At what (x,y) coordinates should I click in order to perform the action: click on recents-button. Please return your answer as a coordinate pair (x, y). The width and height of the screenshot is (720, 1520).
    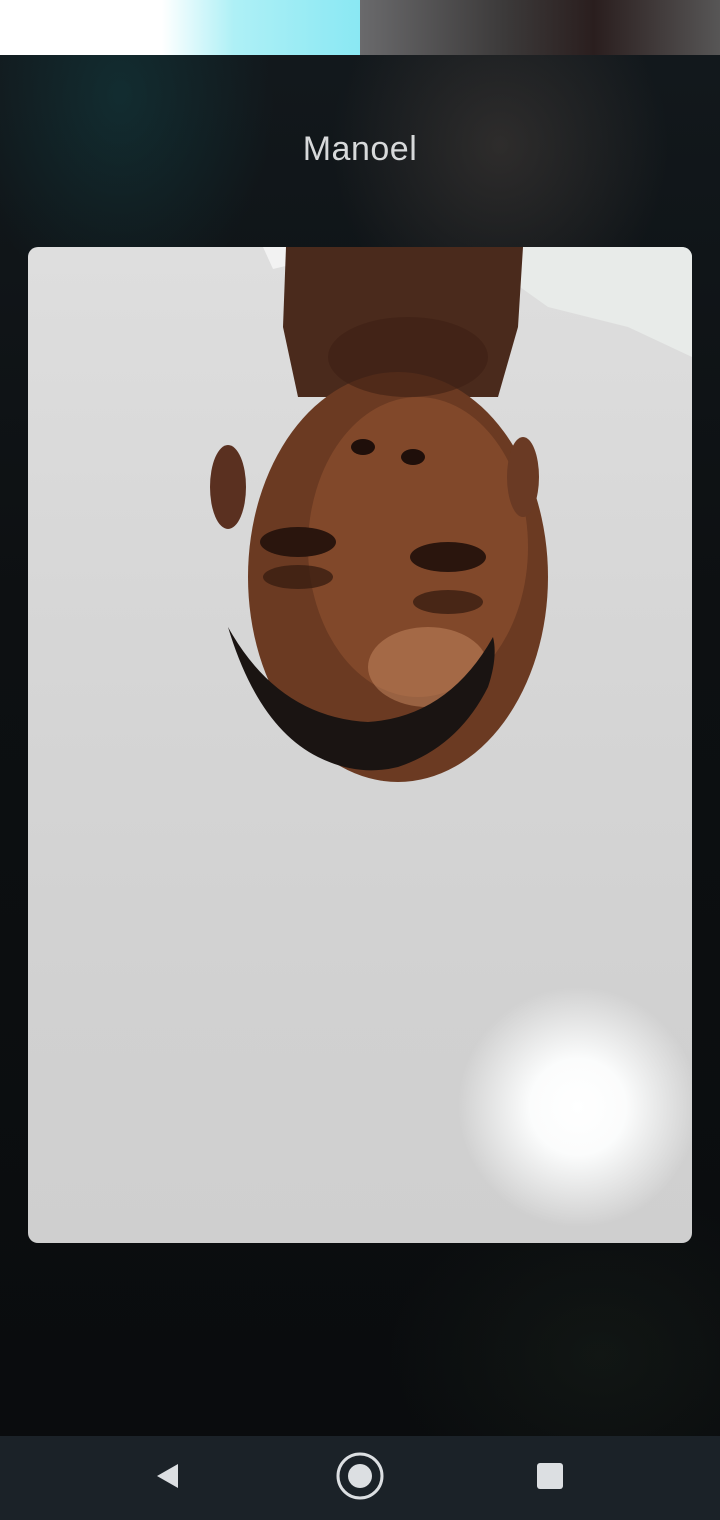
    Looking at the image, I should click on (550, 1478).